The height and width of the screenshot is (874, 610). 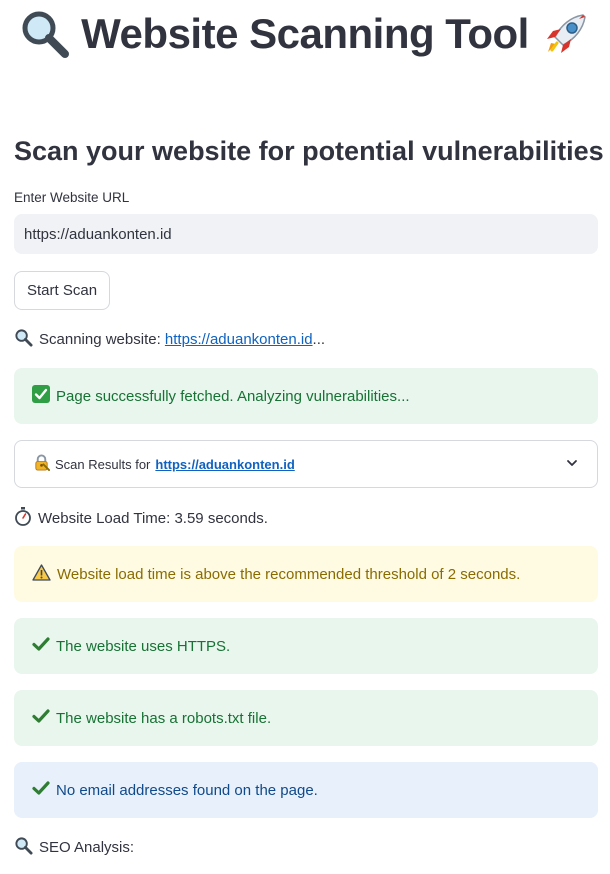 I want to click on email-info-alert: No email addresses found on the page., so click(x=306, y=790).